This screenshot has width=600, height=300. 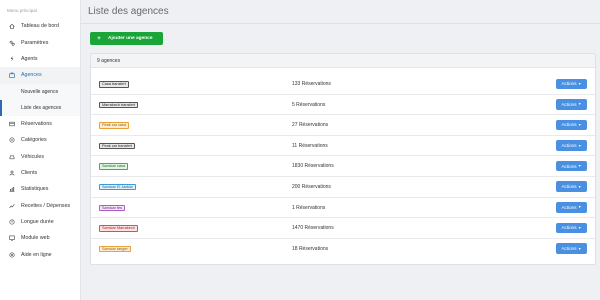 I want to click on agency-name-badge: Samicar tanger, so click(x=115, y=249).